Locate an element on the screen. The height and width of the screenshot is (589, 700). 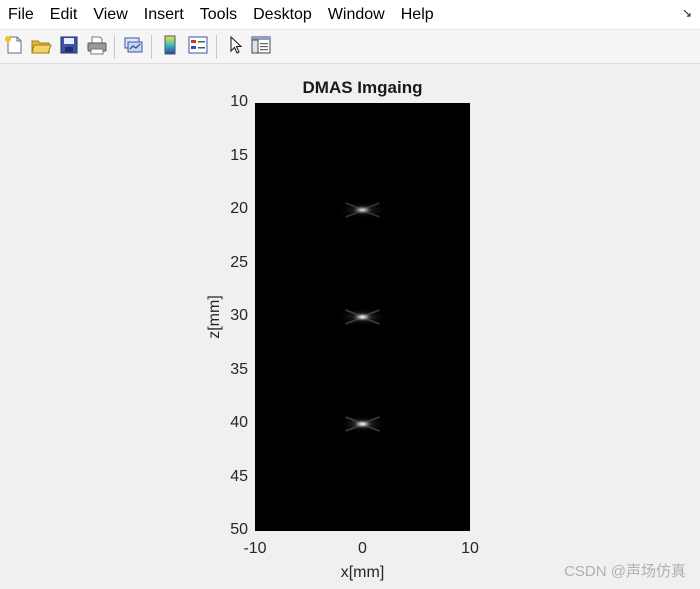
link-plot-icon is located at coordinates (133, 45).